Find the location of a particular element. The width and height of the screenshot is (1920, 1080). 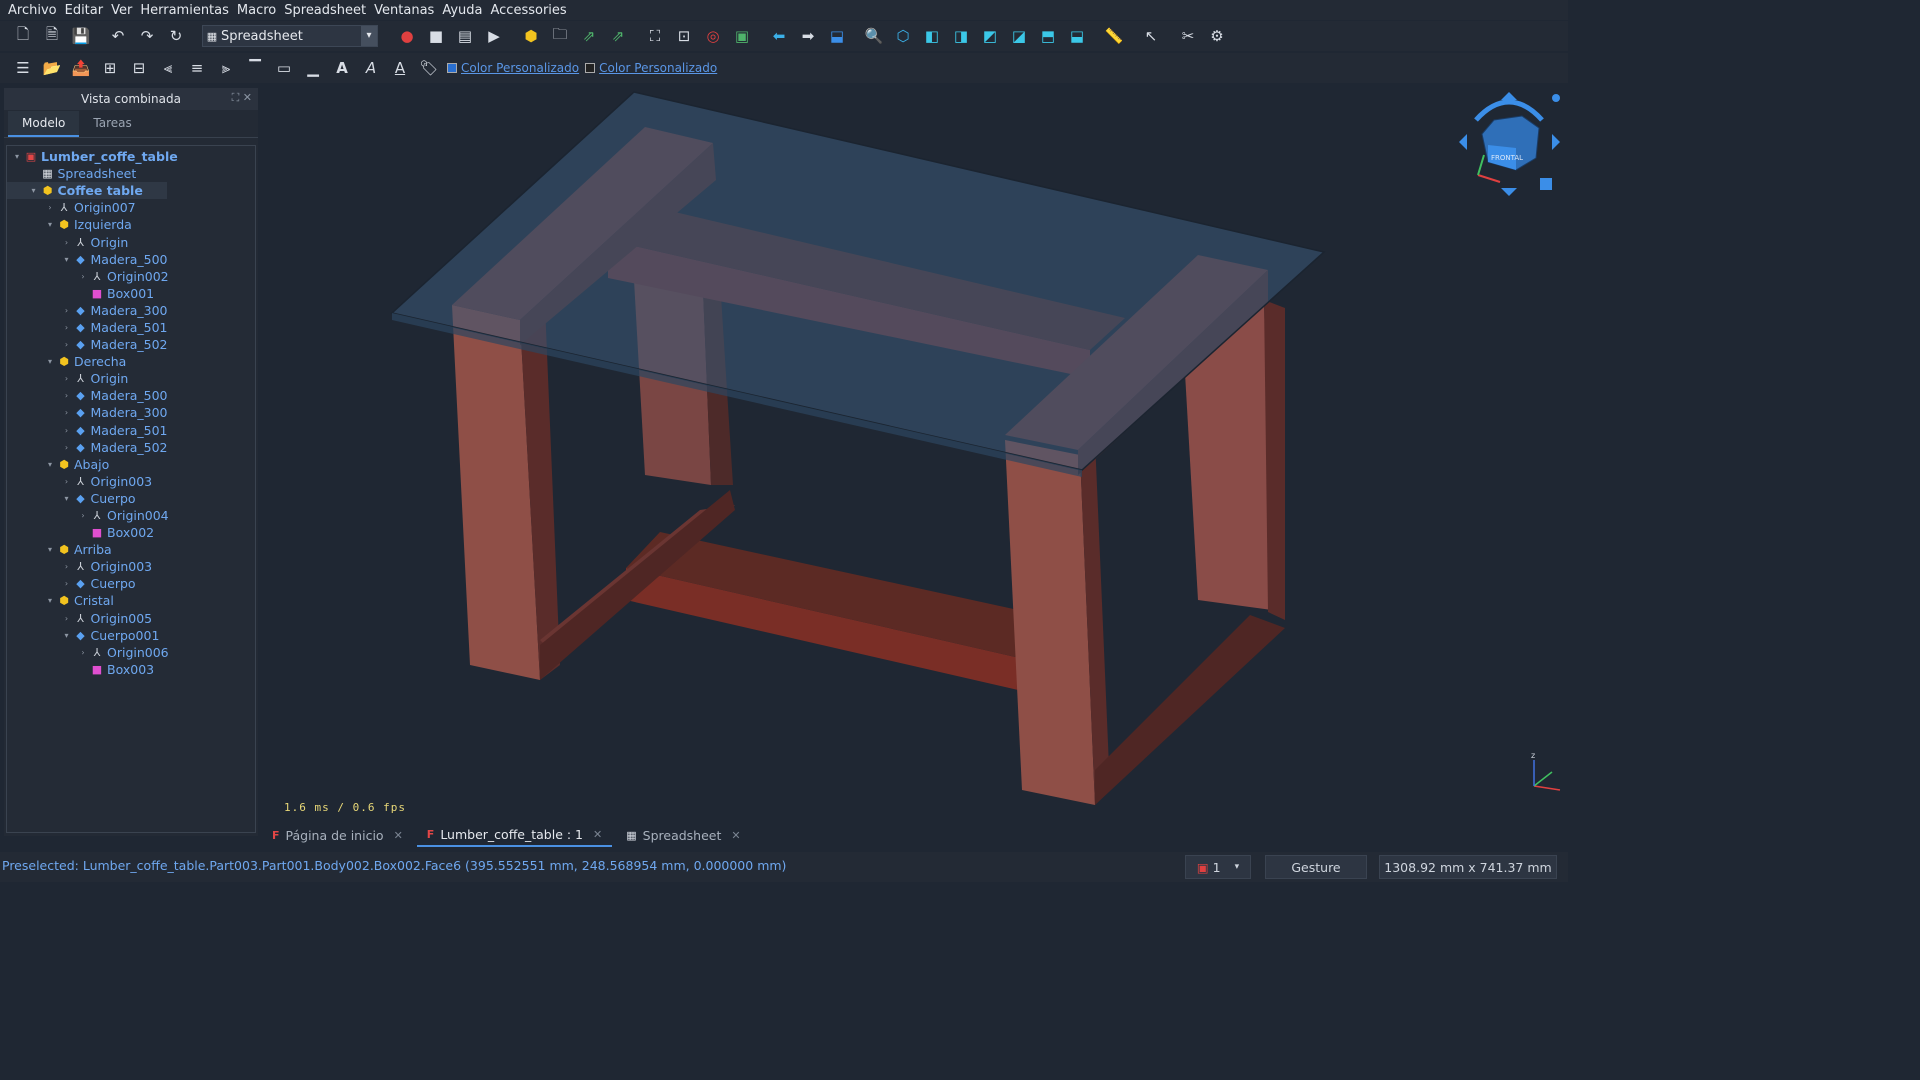

tree-item: › ⅄ Origin006 is located at coordinates (131, 652).